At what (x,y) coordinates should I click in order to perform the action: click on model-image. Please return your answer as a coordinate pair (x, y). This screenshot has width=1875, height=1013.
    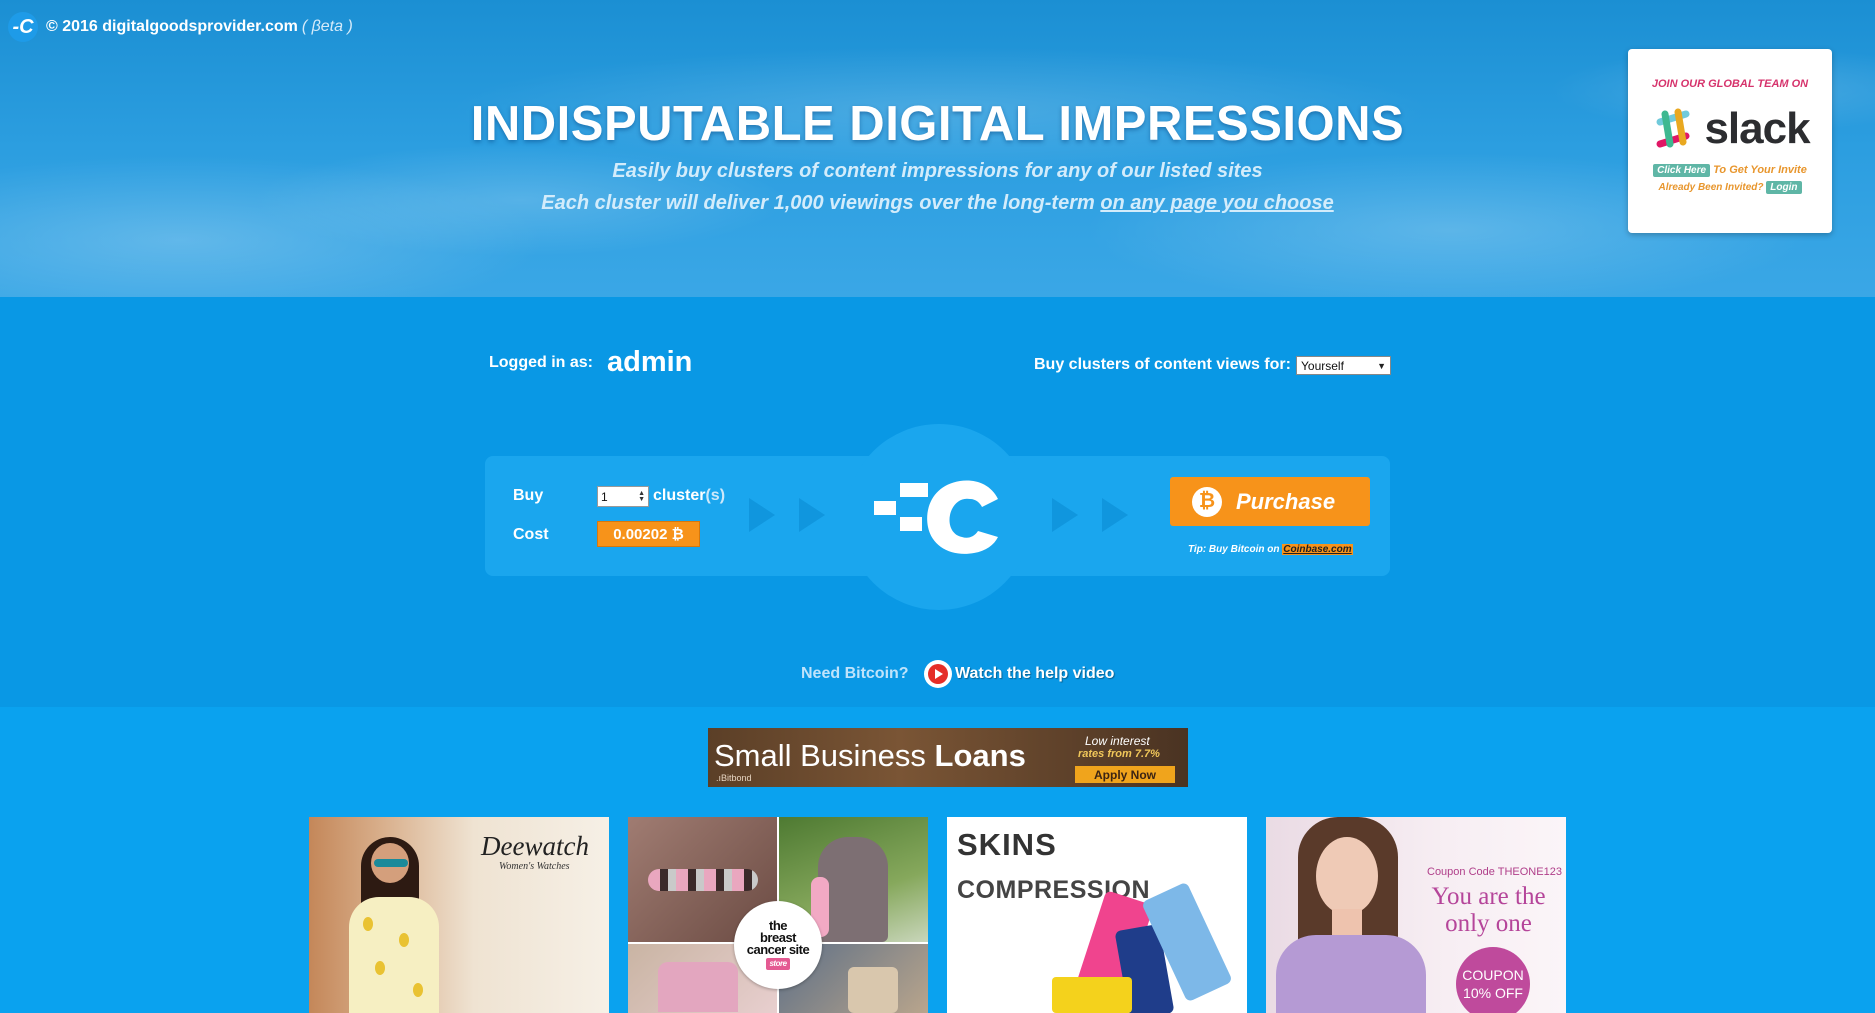
    Looking at the image, I should click on (396, 920).